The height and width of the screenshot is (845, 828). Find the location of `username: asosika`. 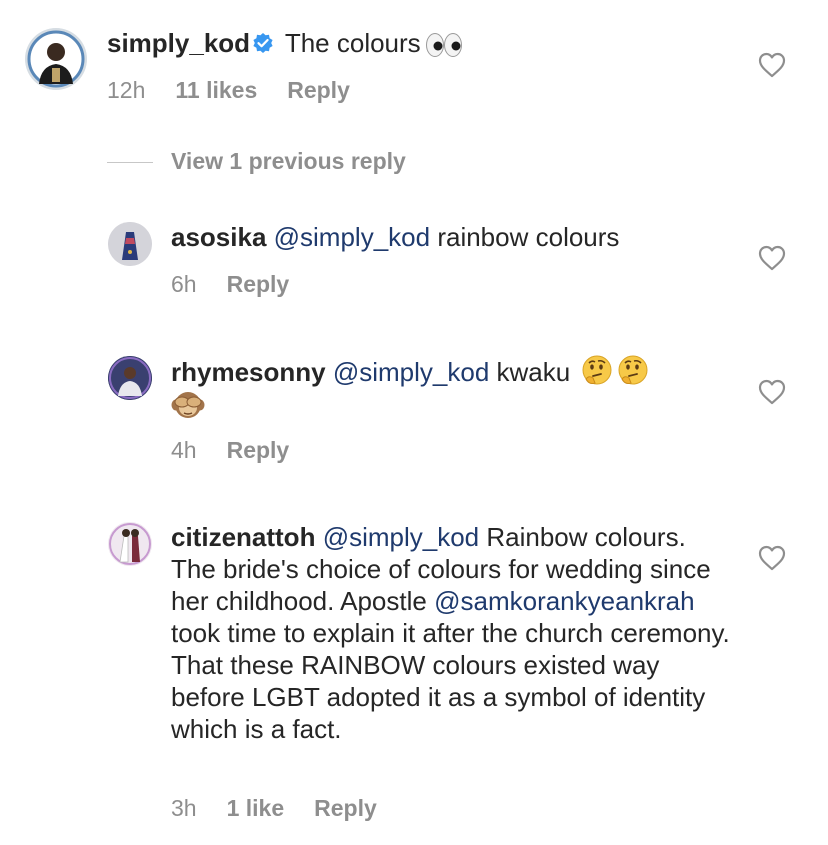

username: asosika is located at coordinates (218, 237).